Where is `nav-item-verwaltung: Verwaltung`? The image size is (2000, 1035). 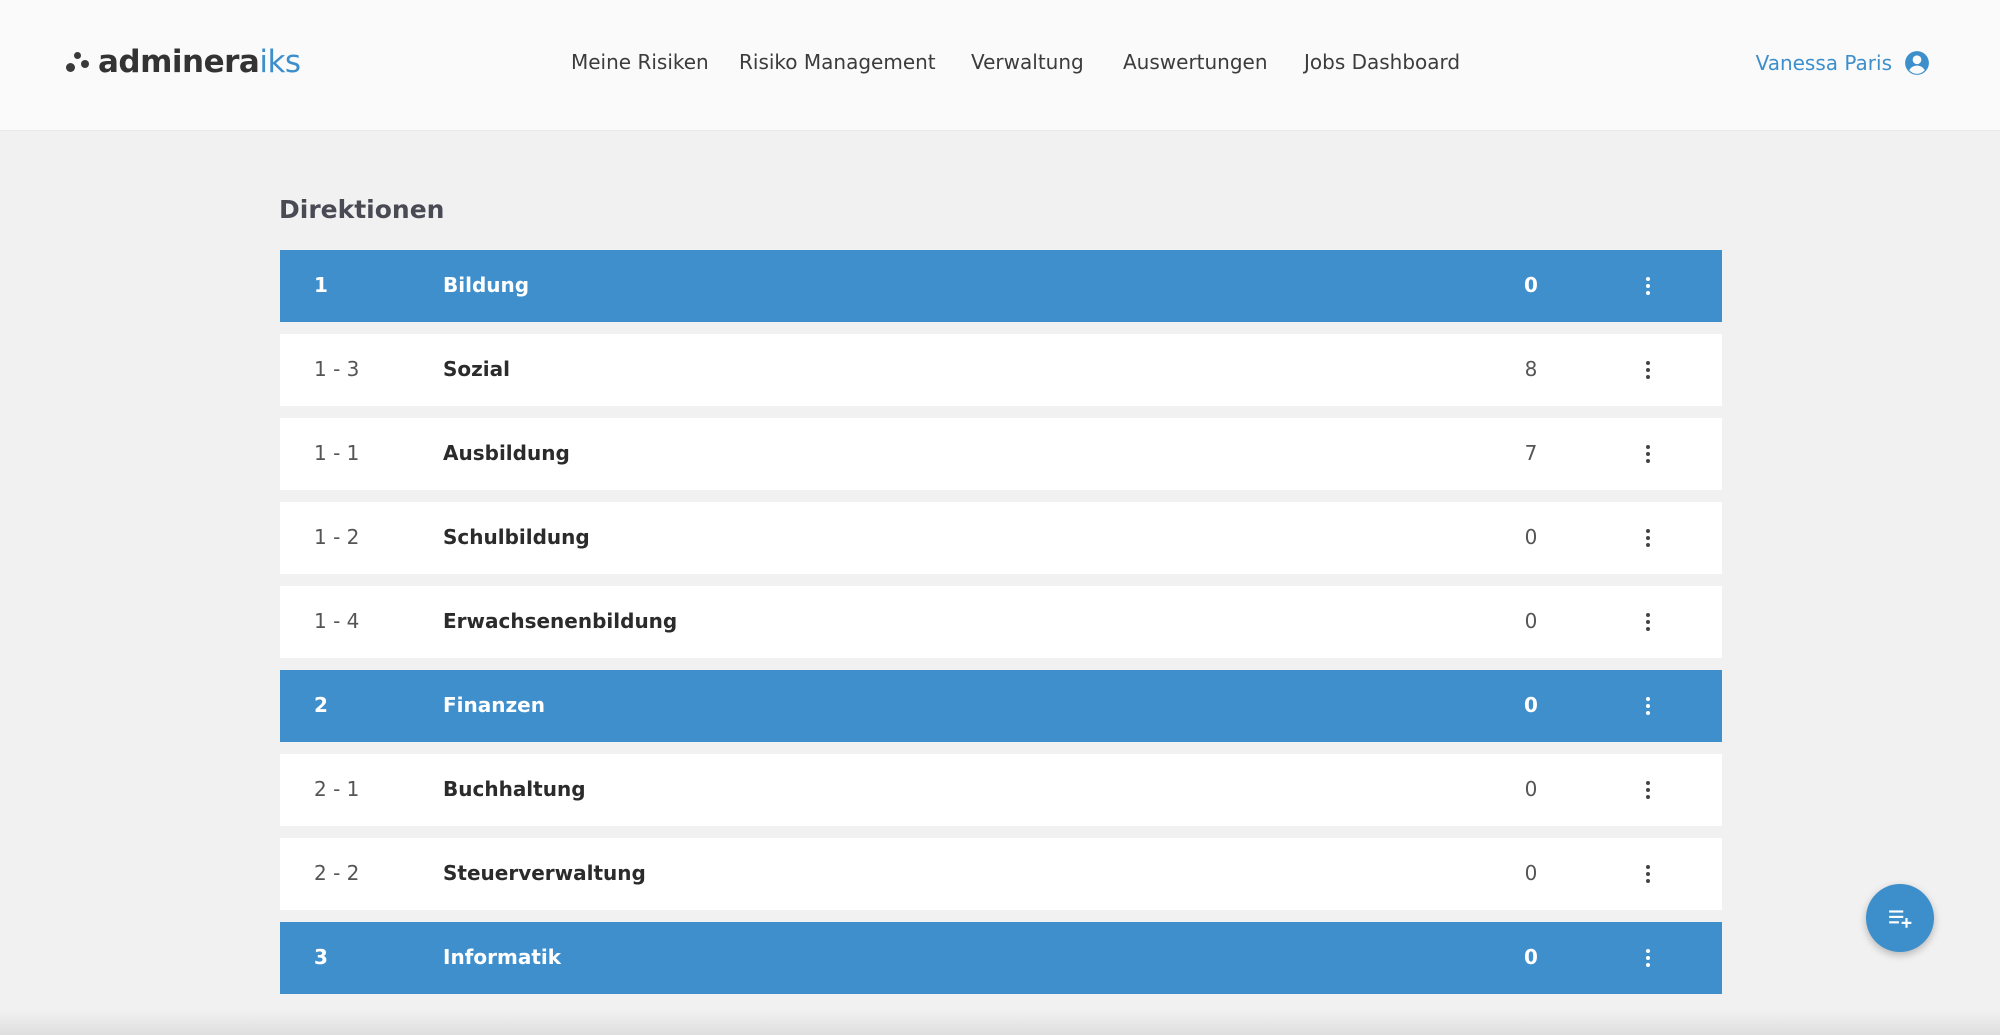 nav-item-verwaltung: Verwaltung is located at coordinates (1027, 62).